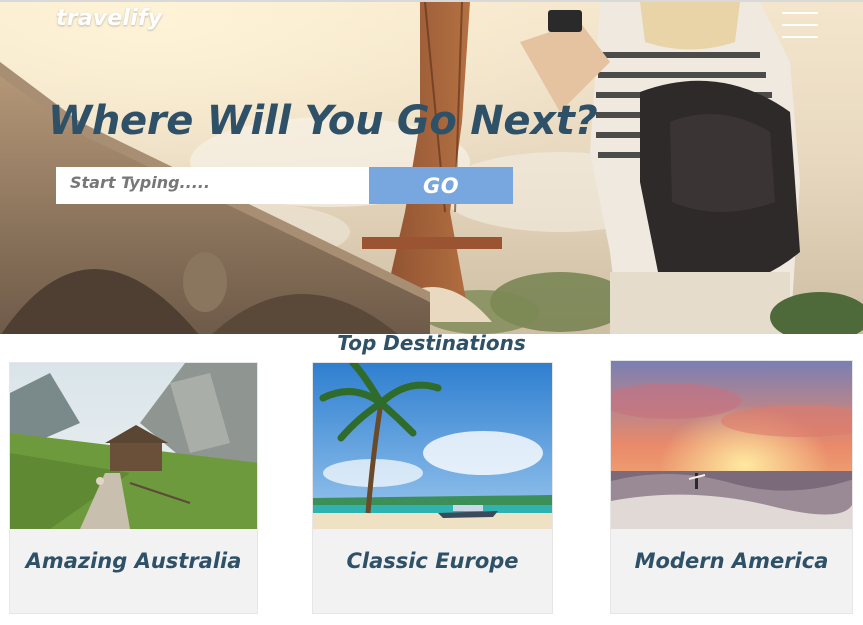 This screenshot has height=625, width=863. I want to click on destination-card-label: Amazing Australia, so click(133, 561).